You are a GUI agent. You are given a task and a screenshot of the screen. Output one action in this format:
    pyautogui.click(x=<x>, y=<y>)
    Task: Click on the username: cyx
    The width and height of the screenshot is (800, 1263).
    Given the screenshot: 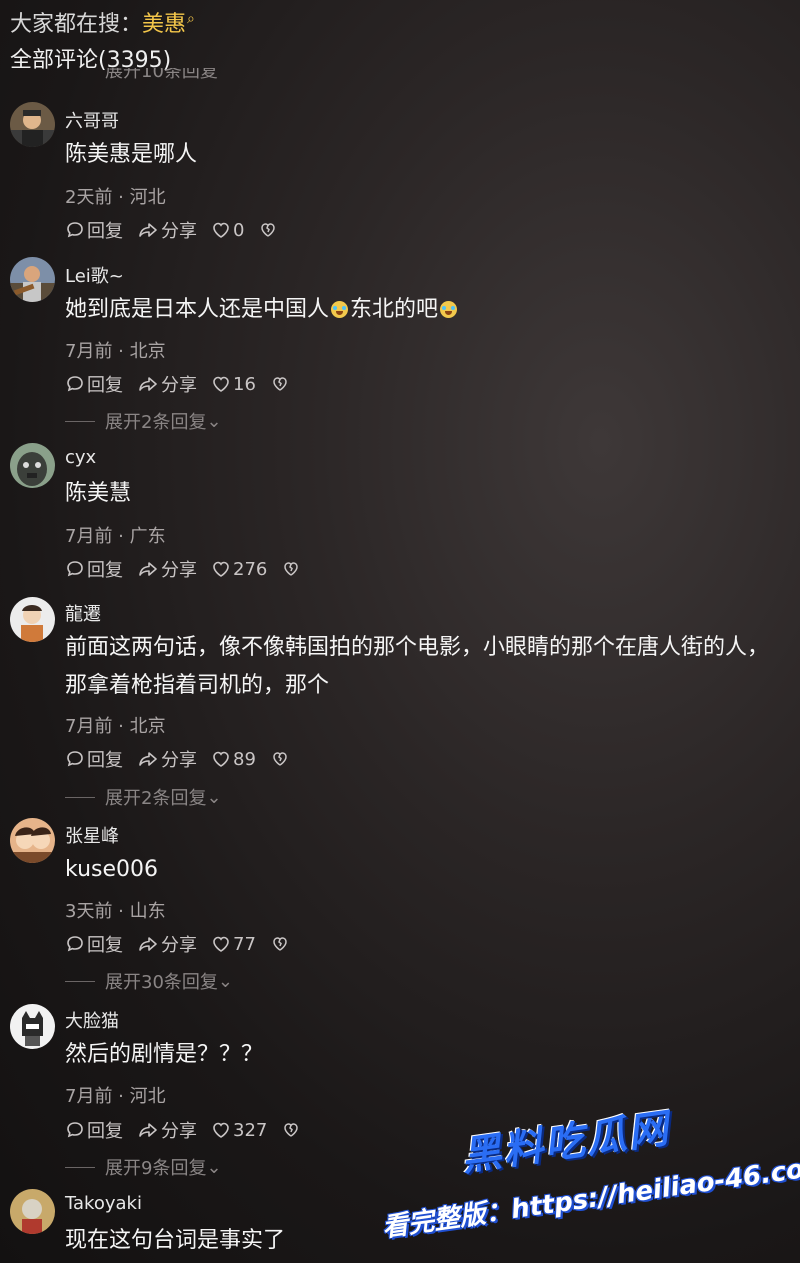 What is the action you would take?
    pyautogui.click(x=80, y=457)
    